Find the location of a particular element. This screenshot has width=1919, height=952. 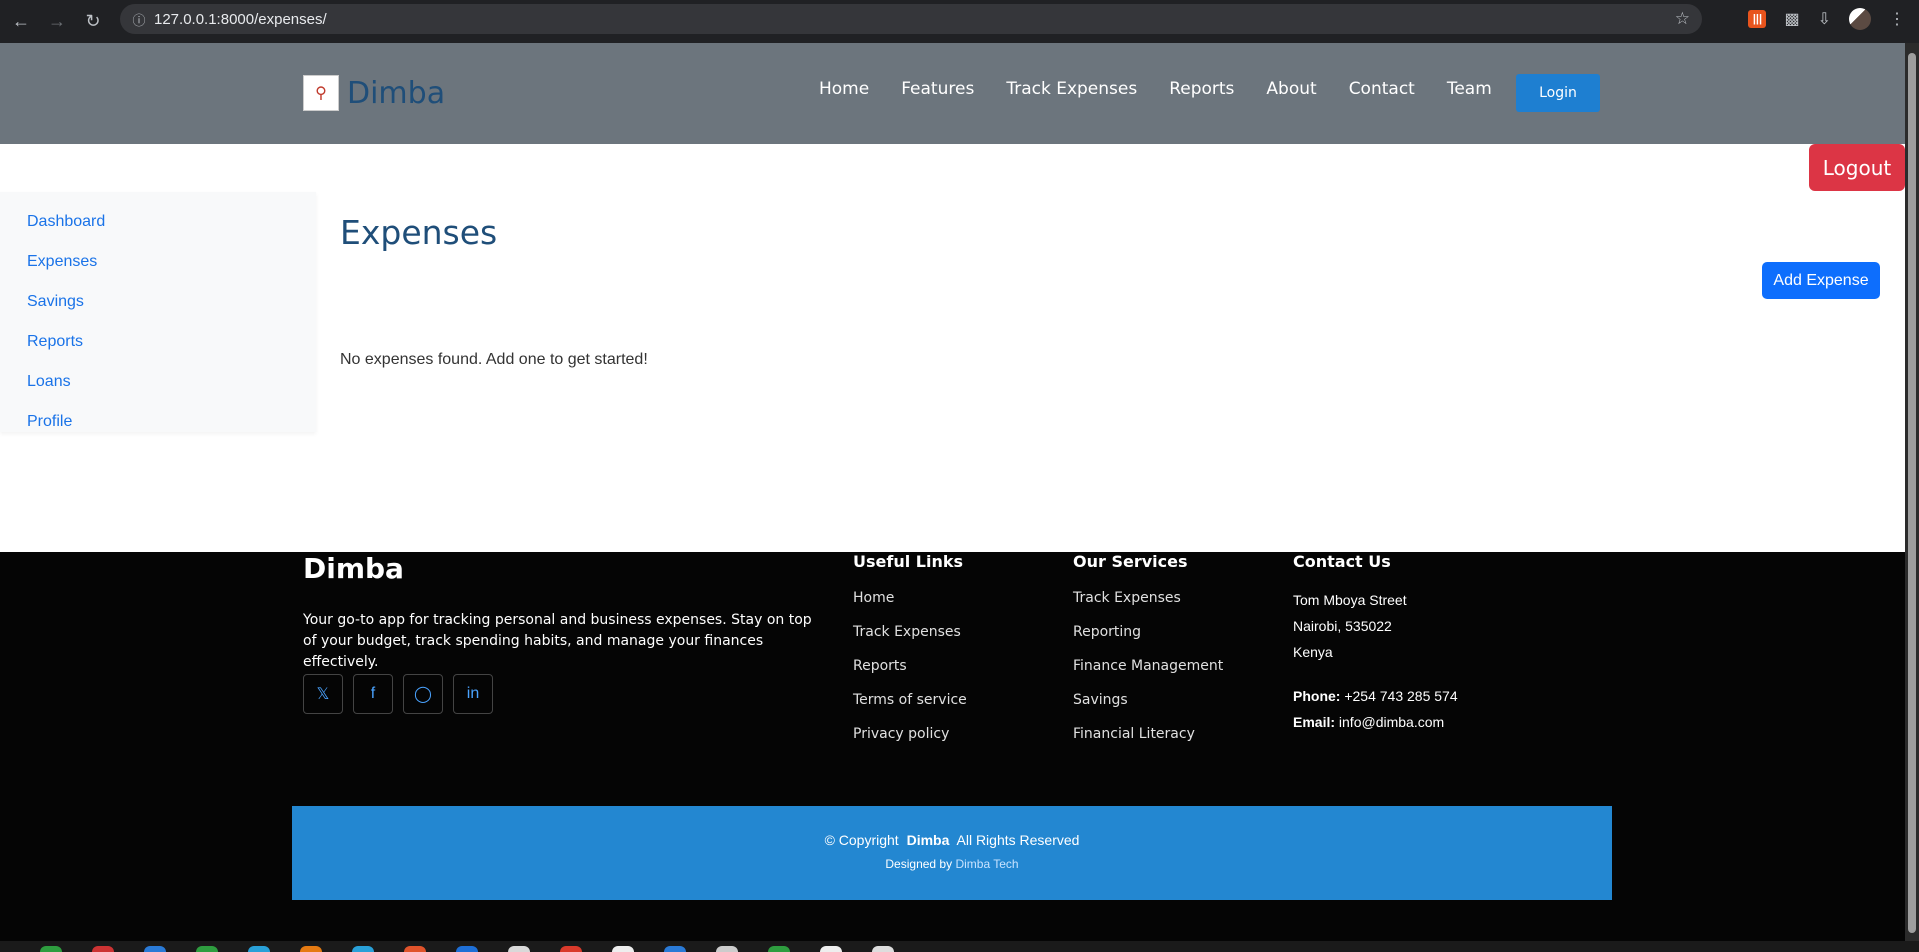

contact-heading: Contact Us is located at coordinates (1342, 561).